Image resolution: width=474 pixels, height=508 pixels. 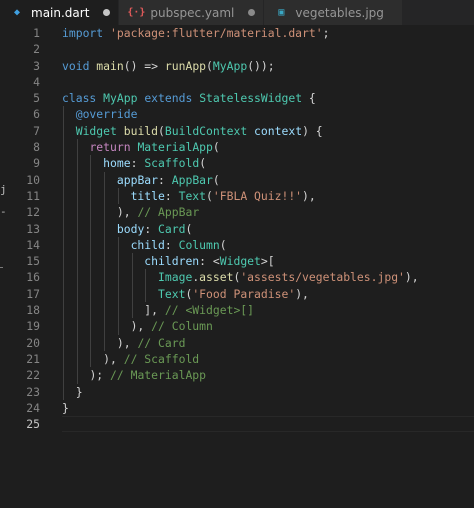 I want to click on current-line-highlight, so click(x=268, y=424).